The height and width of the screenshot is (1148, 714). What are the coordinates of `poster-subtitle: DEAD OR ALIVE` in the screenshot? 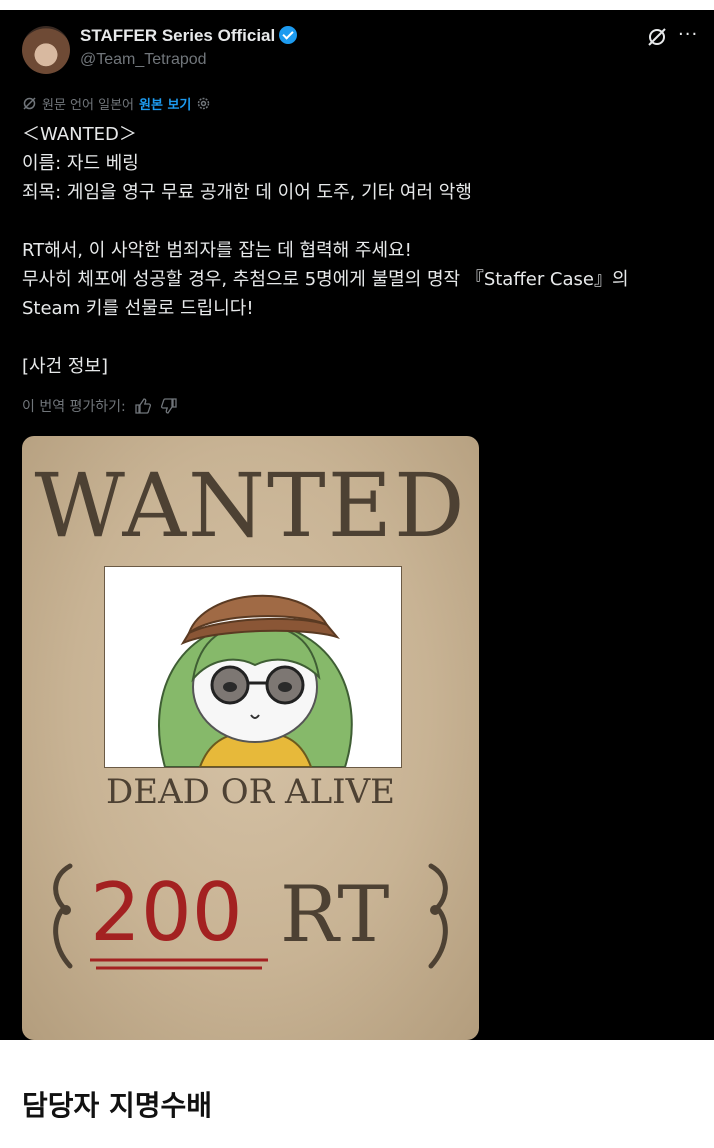 It's located at (250, 792).